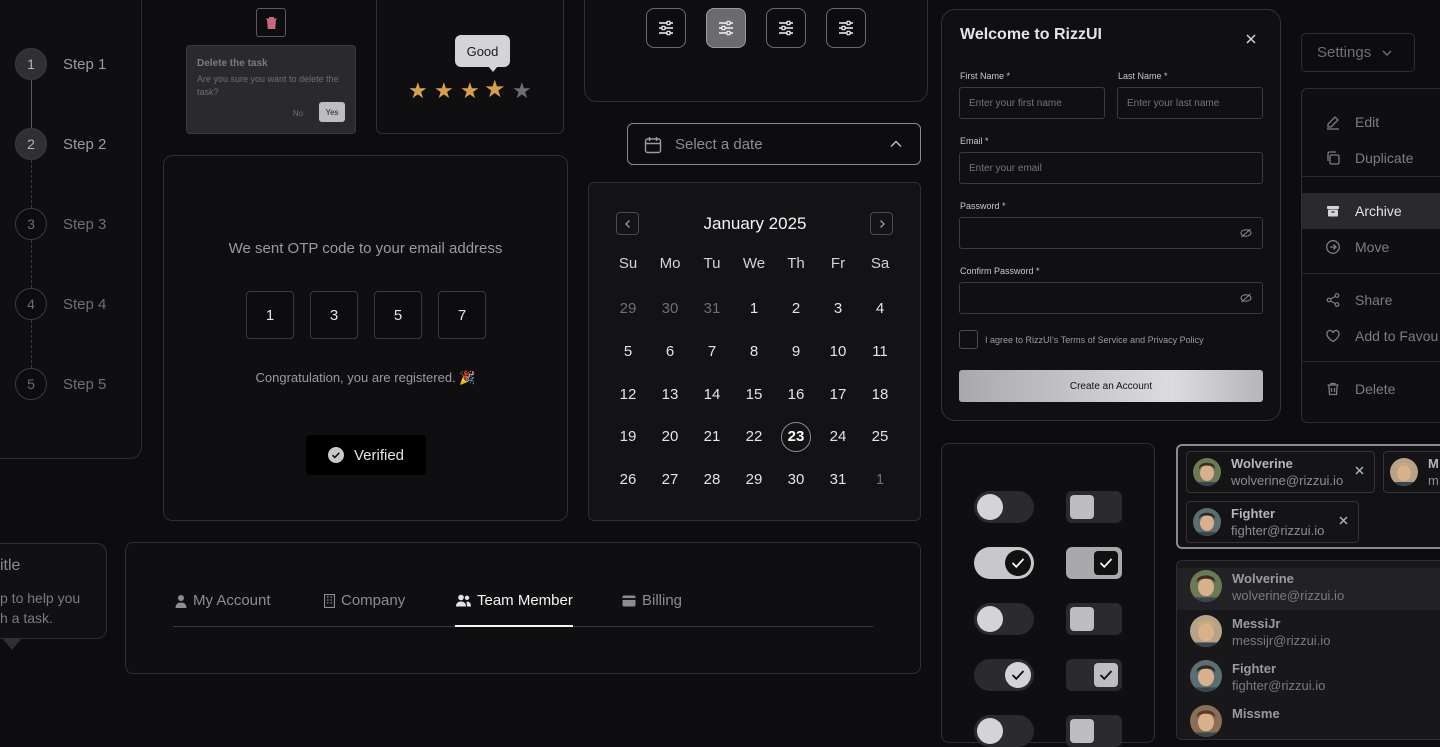 The width and height of the screenshot is (1440, 747). What do you see at coordinates (223, 600) in the screenshot?
I see `tab-my-account: My Account` at bounding box center [223, 600].